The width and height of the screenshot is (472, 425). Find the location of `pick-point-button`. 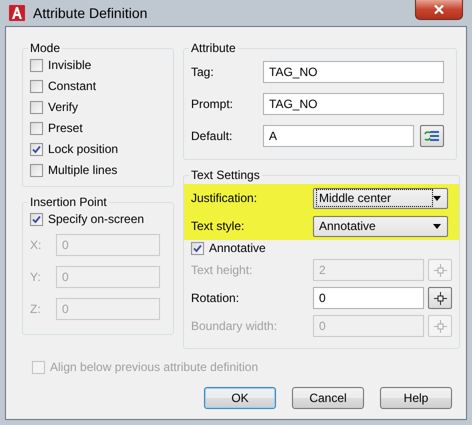

pick-point-button is located at coordinates (440, 298).